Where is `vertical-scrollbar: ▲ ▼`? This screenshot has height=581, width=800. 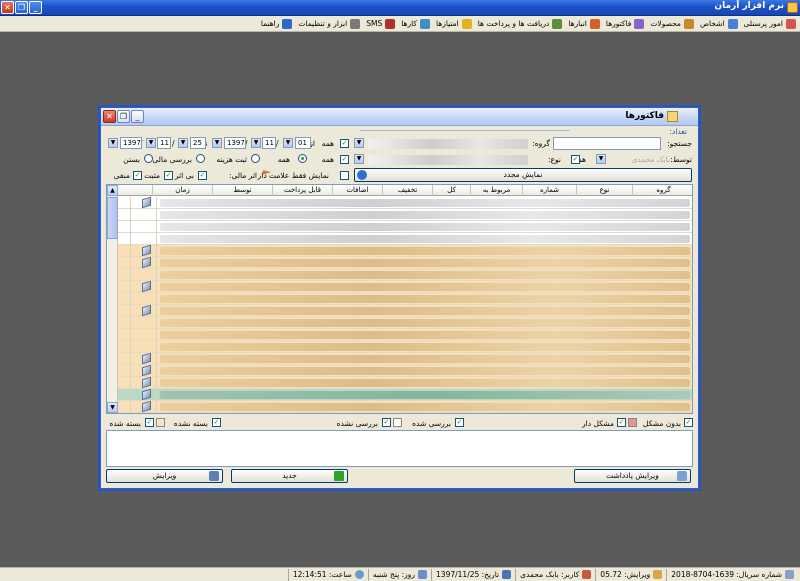 vertical-scrollbar: ▲ ▼ is located at coordinates (112, 299).